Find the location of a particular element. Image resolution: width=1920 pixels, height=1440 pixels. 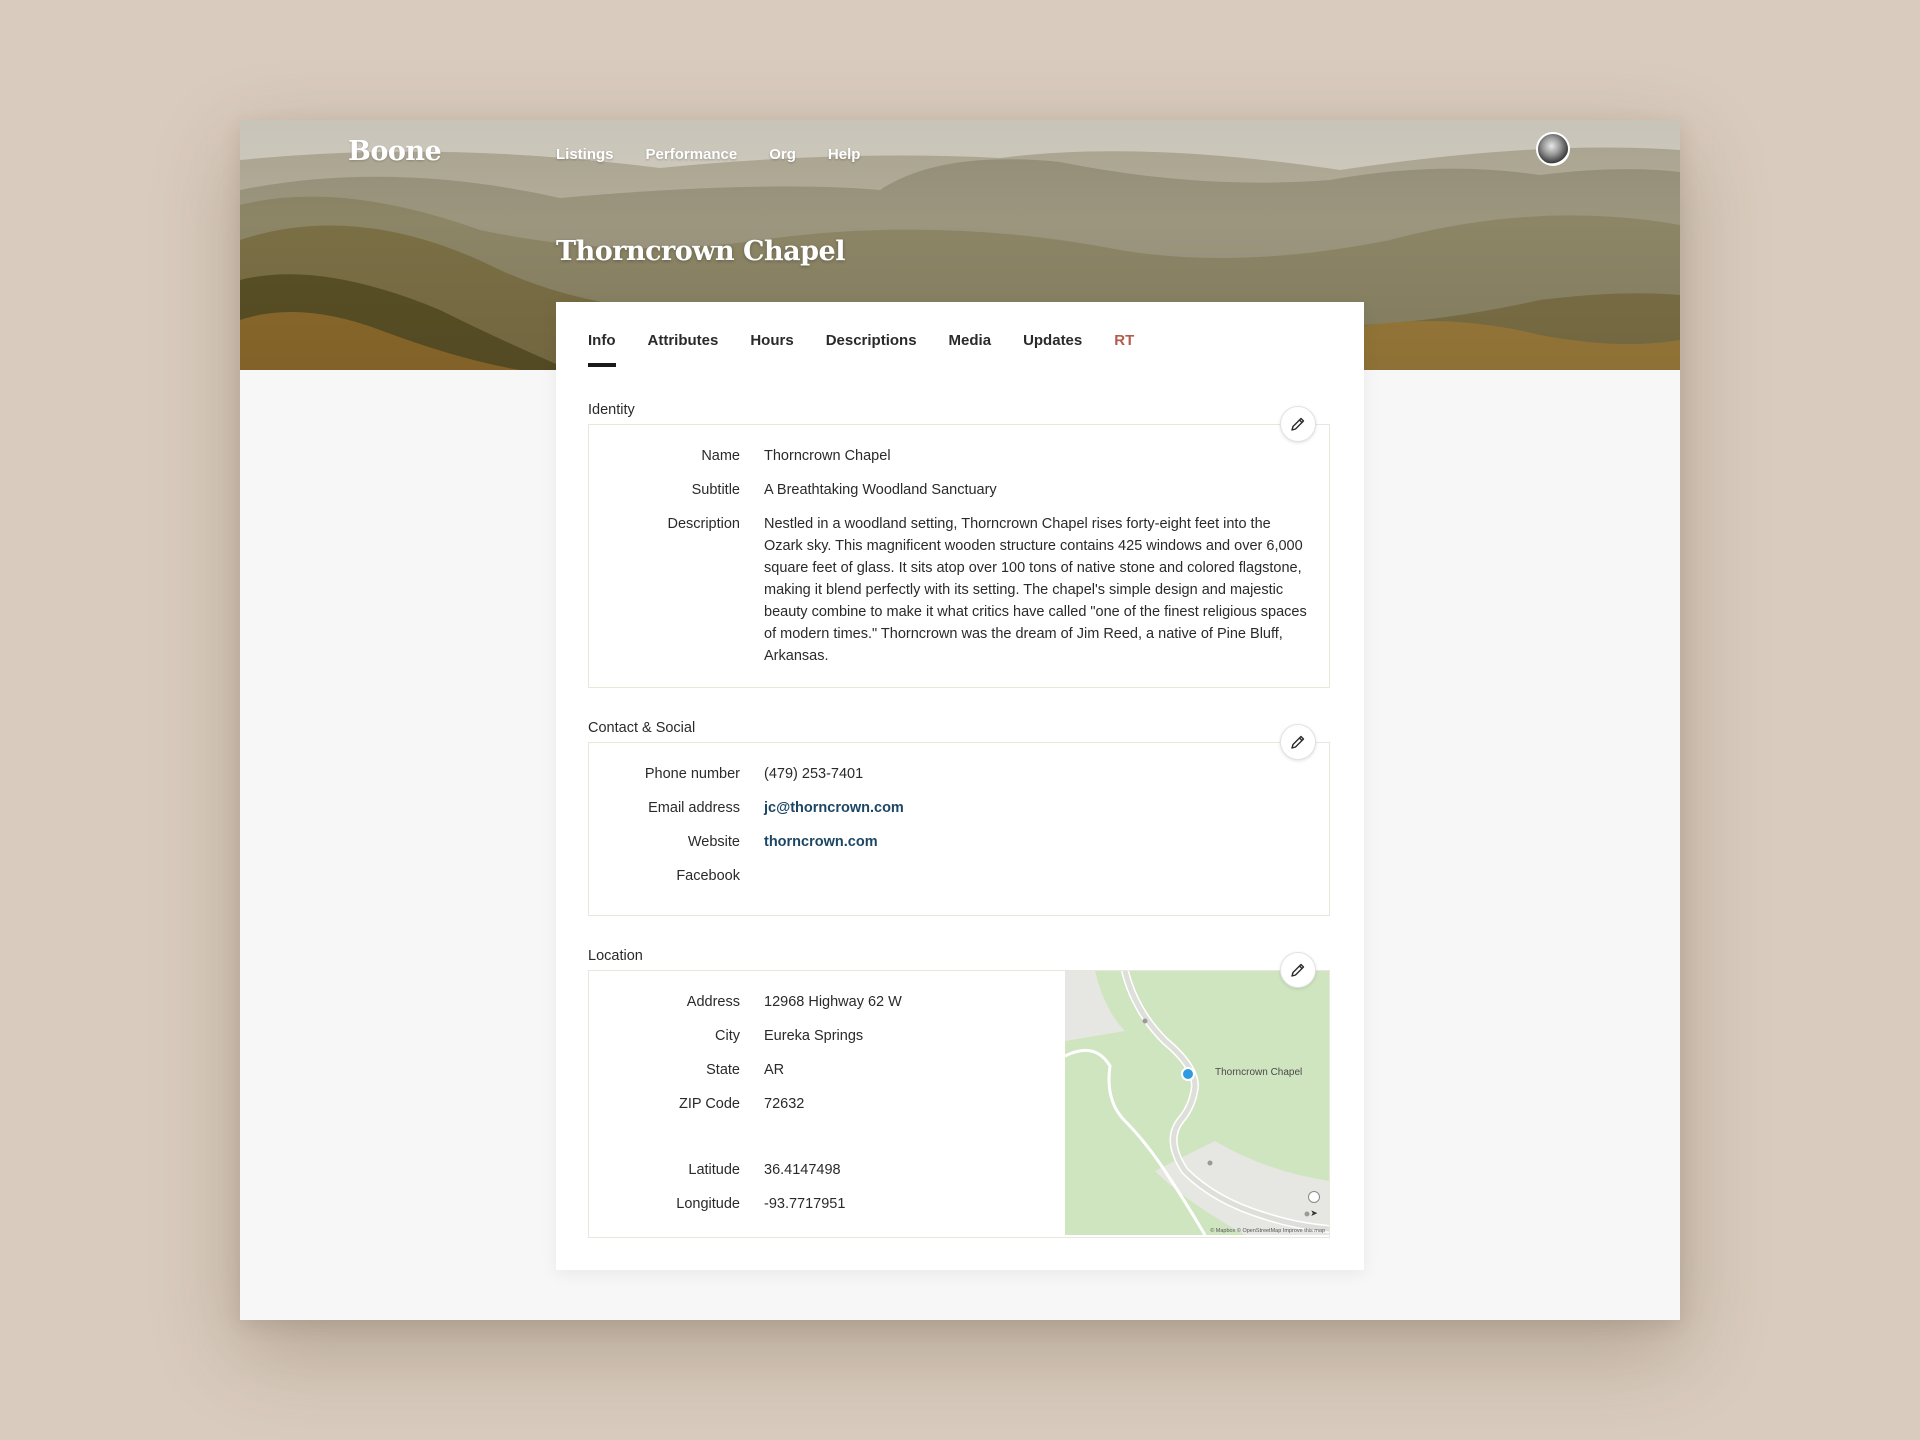

description-label: Description is located at coordinates (703, 524).